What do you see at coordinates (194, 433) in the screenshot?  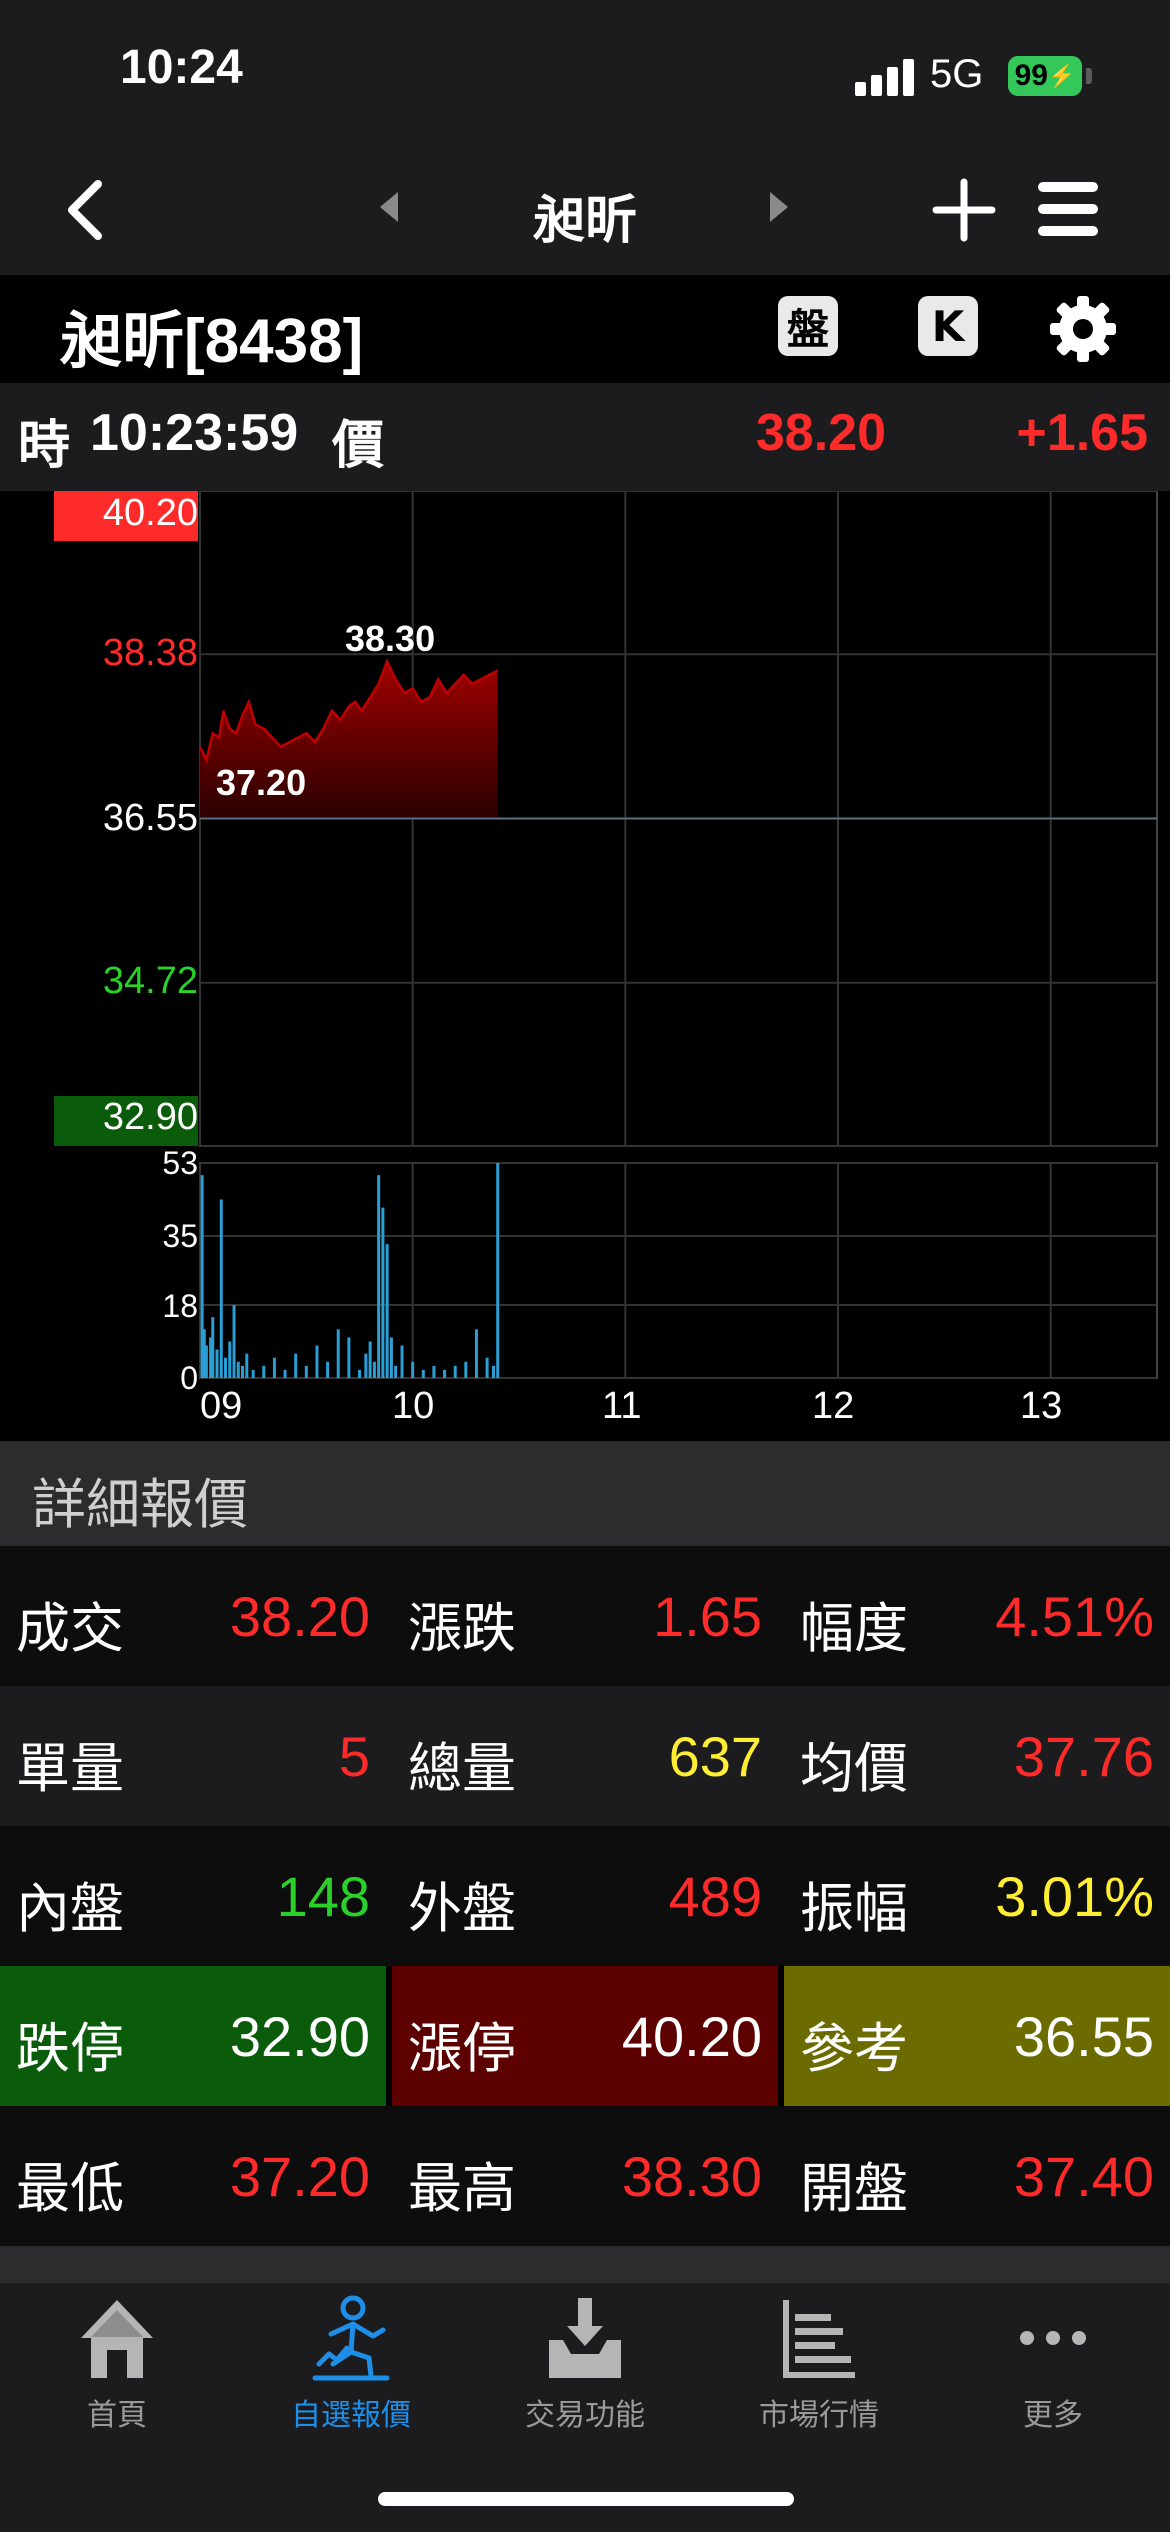 I see `quote-time: 10:23:59` at bounding box center [194, 433].